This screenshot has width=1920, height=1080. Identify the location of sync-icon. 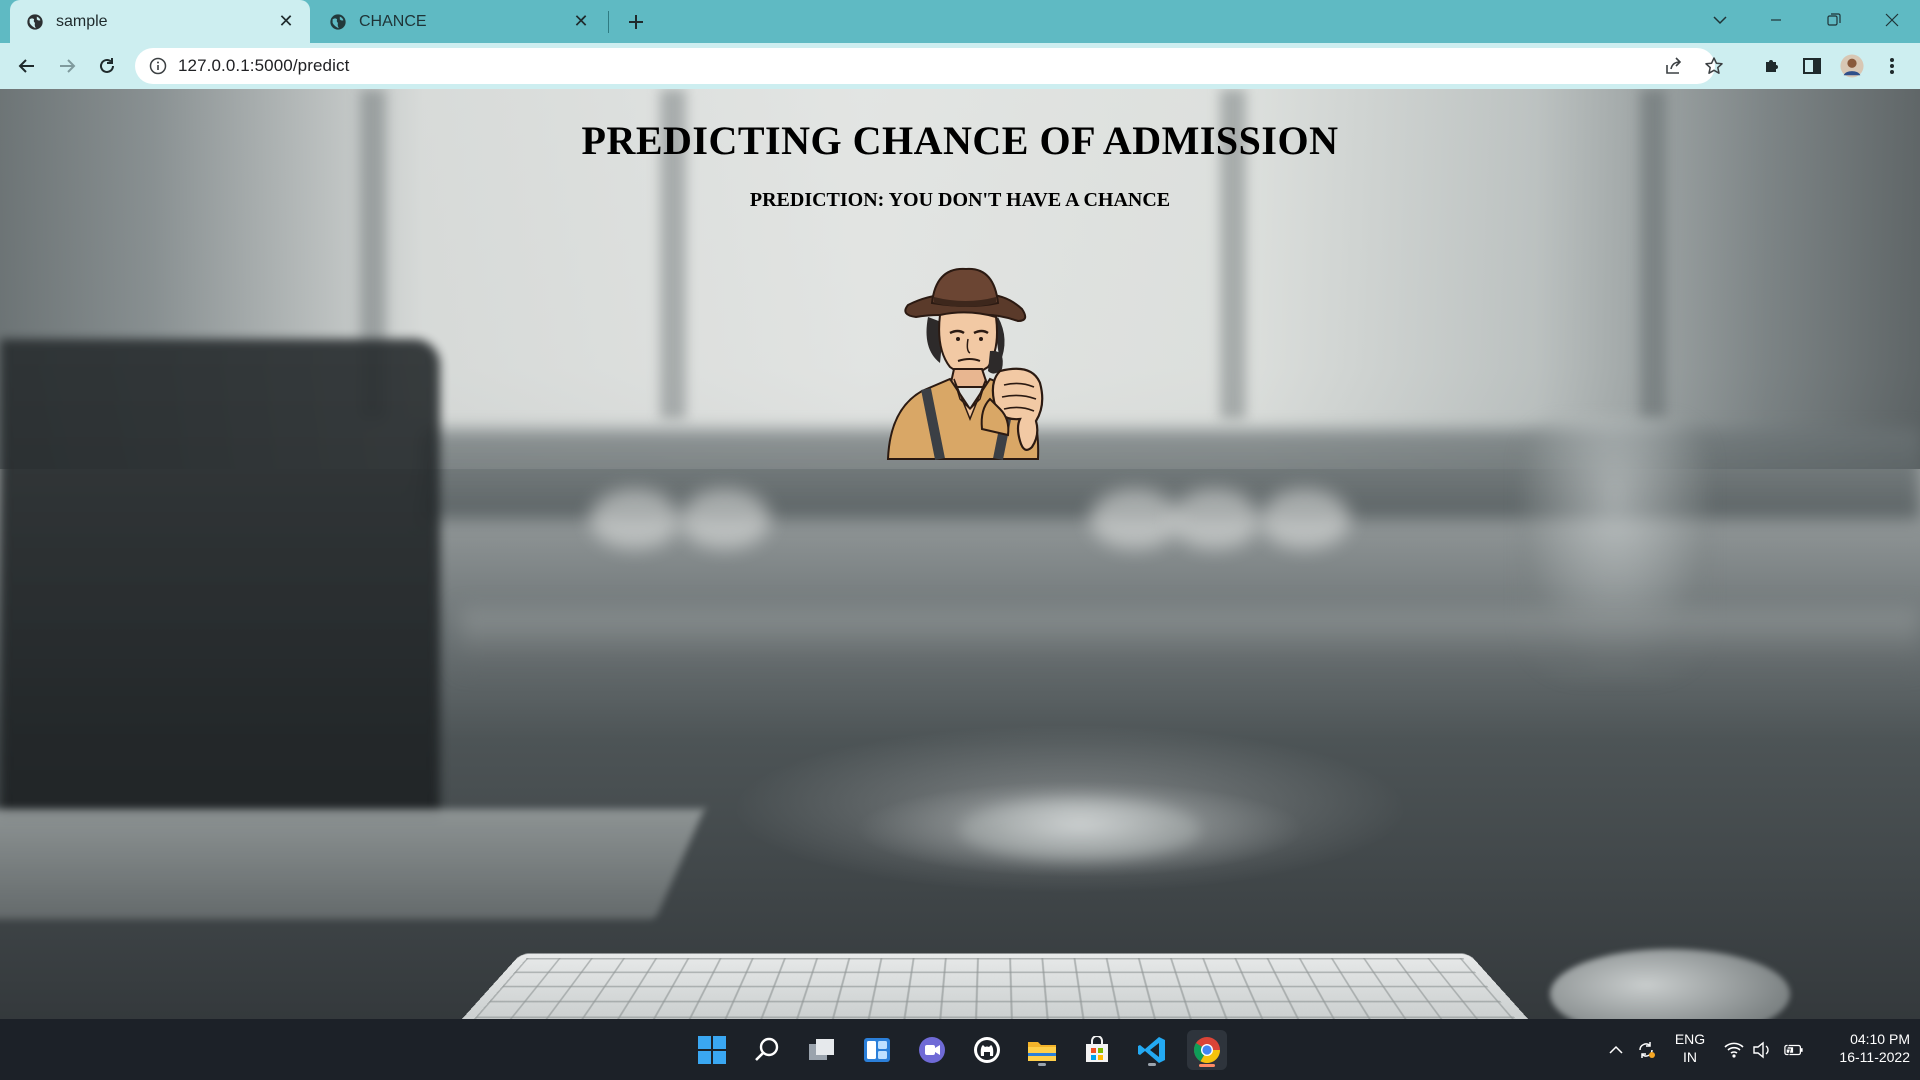
(1647, 1050).